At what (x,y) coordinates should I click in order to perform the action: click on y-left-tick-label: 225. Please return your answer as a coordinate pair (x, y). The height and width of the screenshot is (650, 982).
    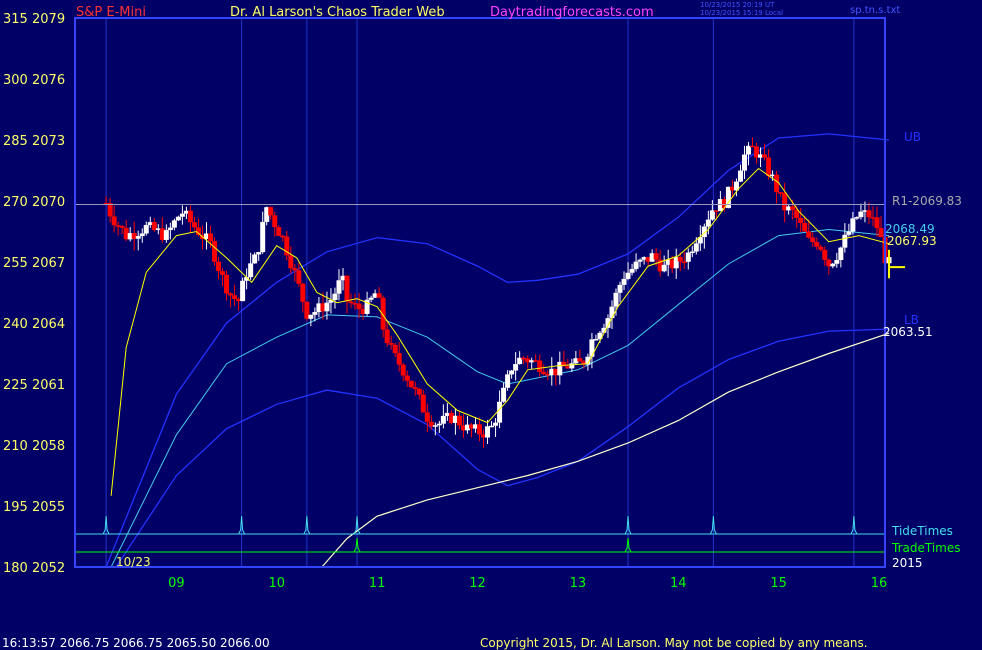
    Looking at the image, I should click on (15, 385).